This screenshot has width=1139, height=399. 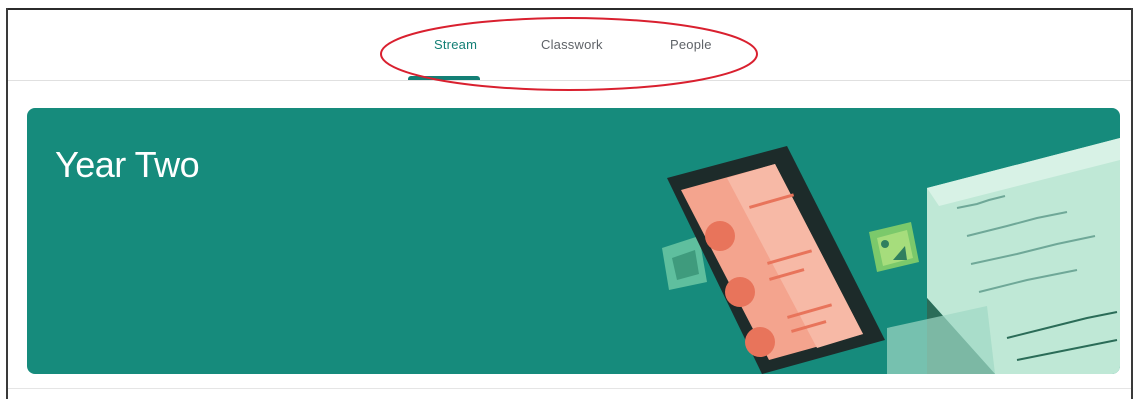 I want to click on shapes-card-icon, so click(x=894, y=247).